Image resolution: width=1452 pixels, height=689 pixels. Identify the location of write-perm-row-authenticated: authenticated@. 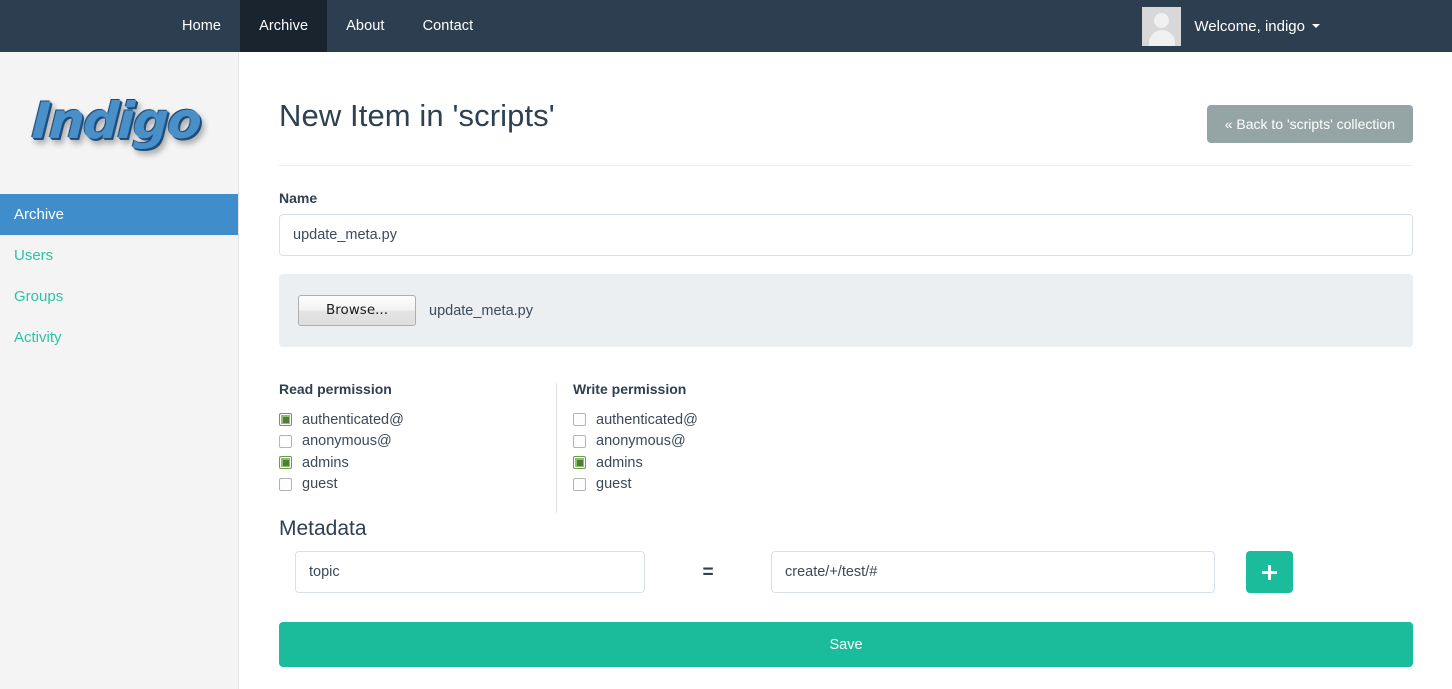
(694, 420).